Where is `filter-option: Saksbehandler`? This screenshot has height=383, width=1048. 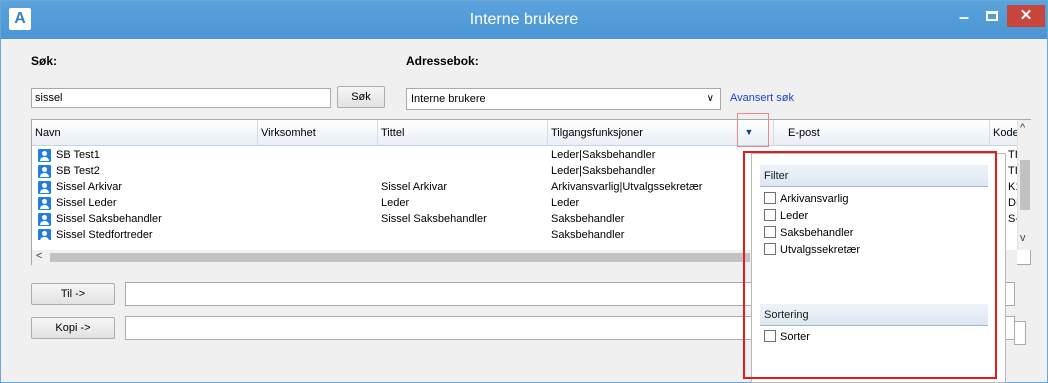
filter-option: Saksbehandler is located at coordinates (808, 234).